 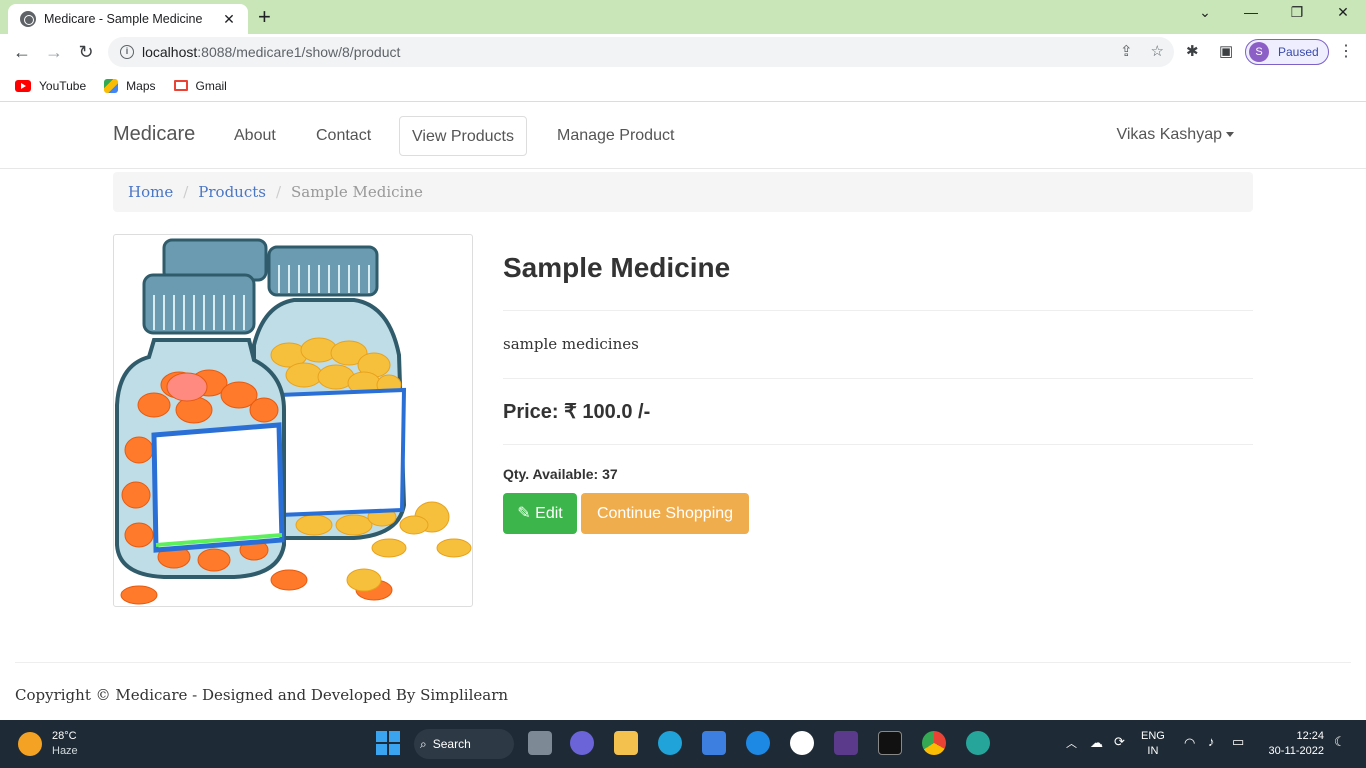 I want to click on bookmark-maps: Maps, so click(x=130, y=85).